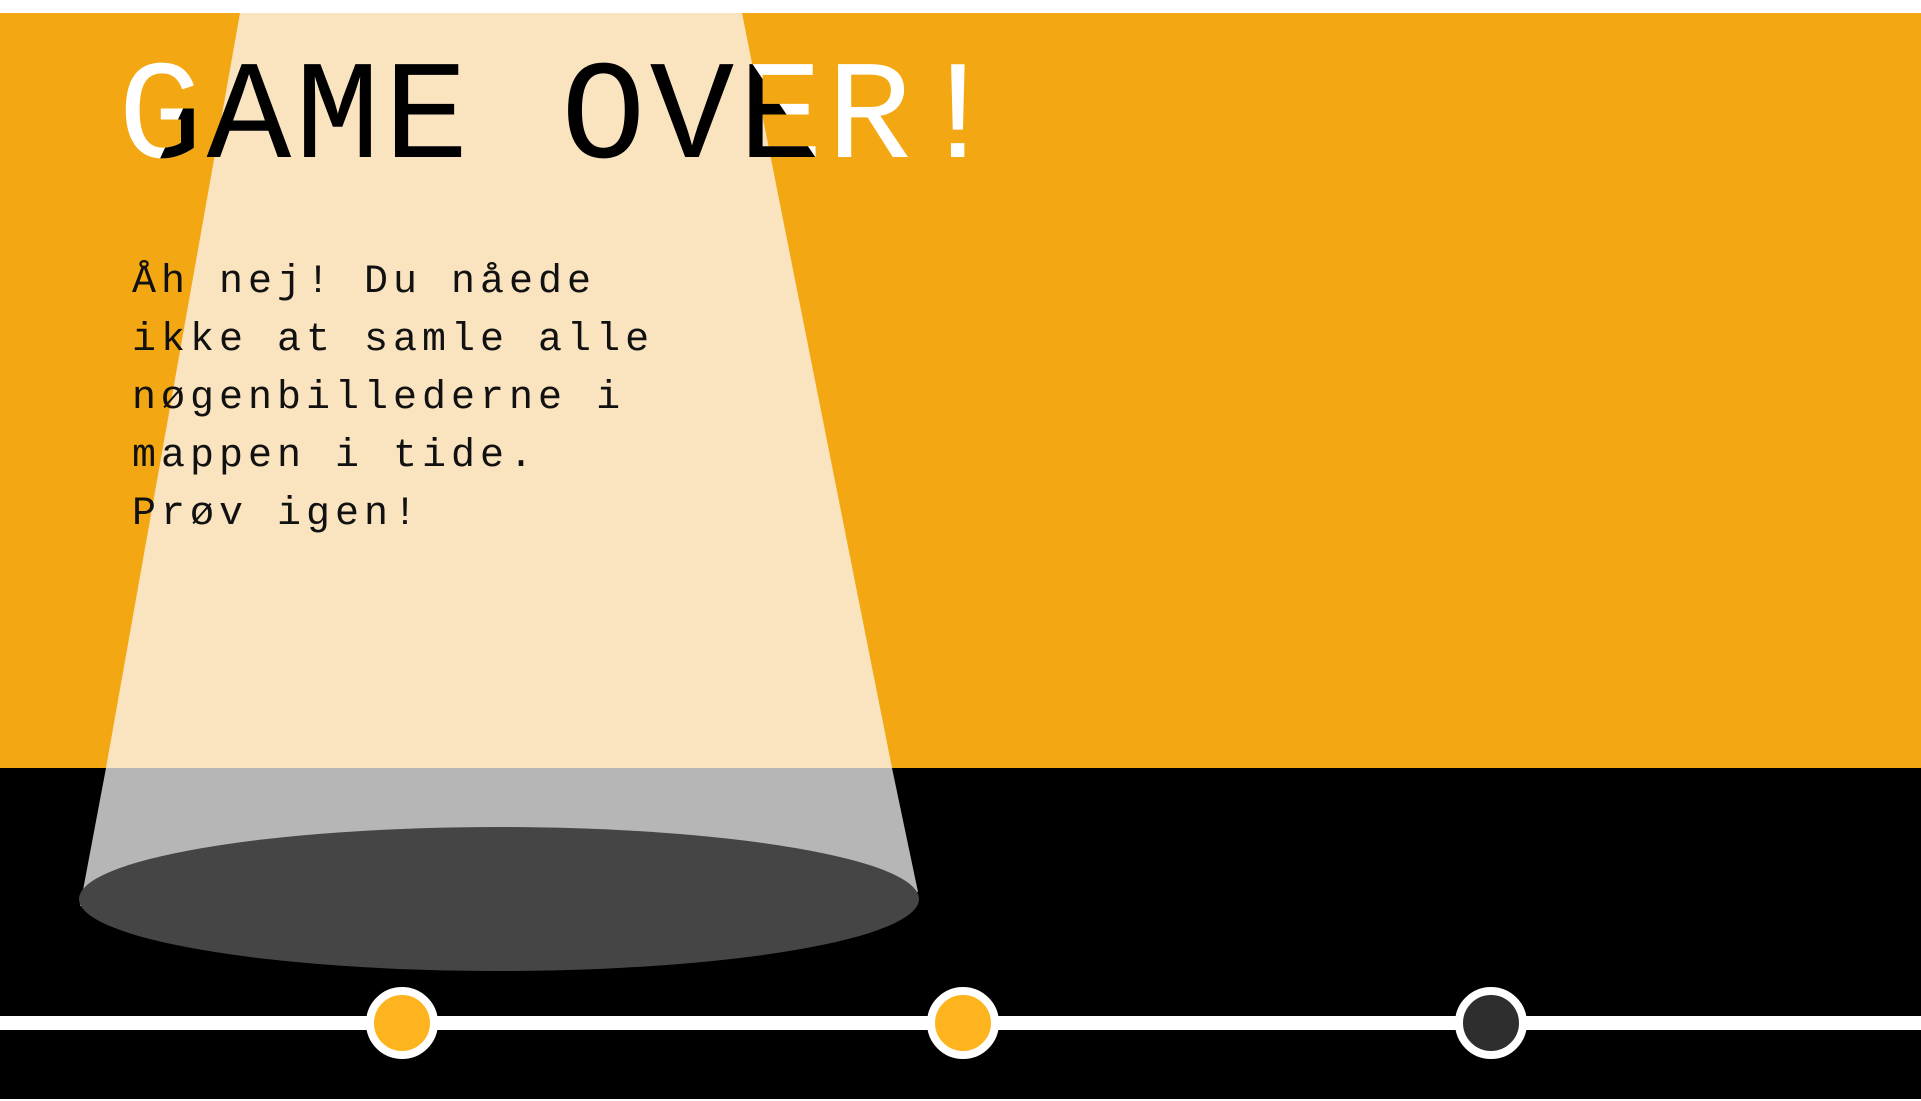 The width and height of the screenshot is (1921, 1101). Describe the element at coordinates (402, 1023) in the screenshot. I see `progress-node-1-completed` at that location.